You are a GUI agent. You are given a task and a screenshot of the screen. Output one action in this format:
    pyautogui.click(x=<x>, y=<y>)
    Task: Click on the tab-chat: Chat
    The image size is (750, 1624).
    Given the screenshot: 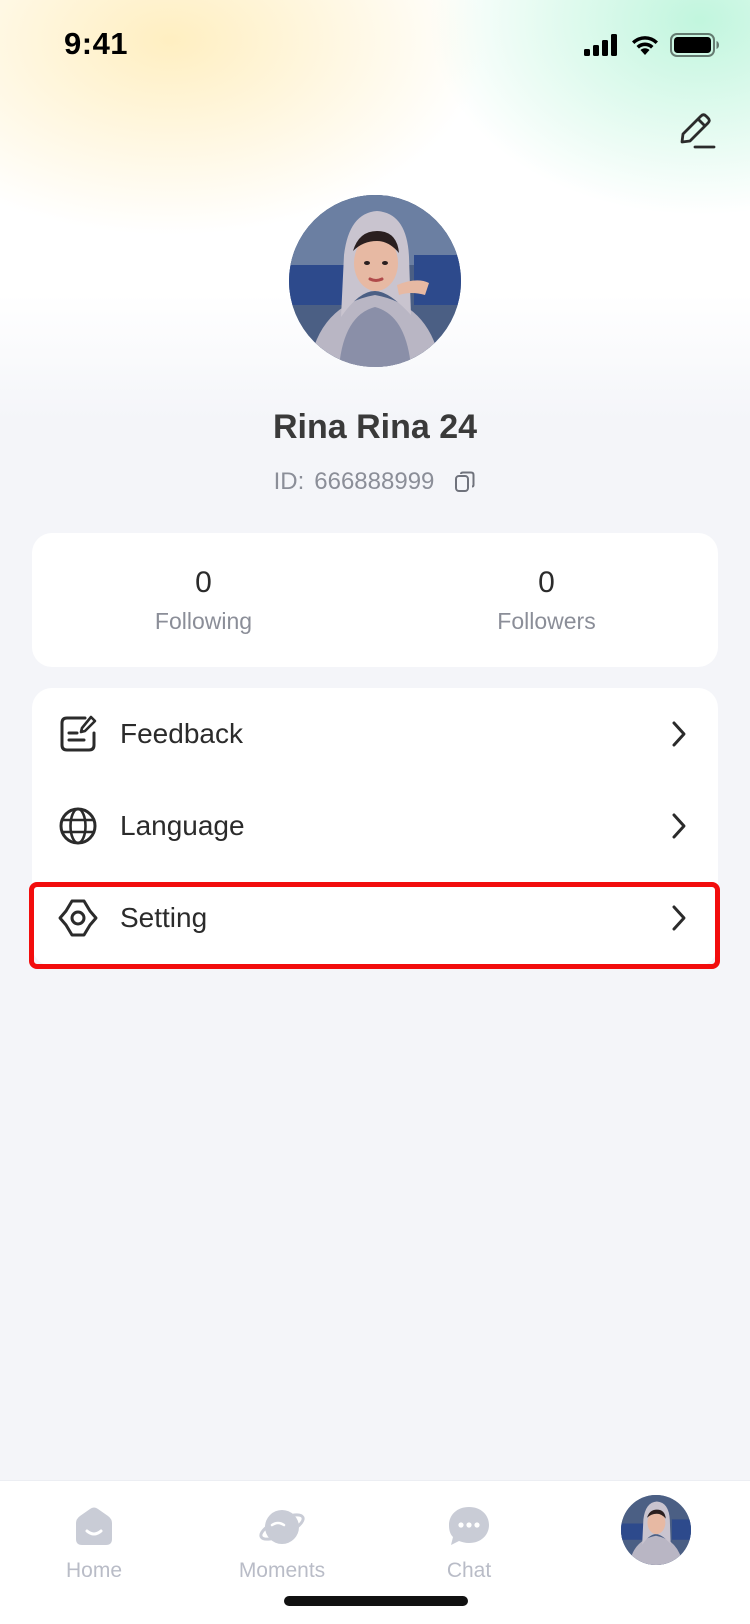 What is the action you would take?
    pyautogui.click(x=469, y=1539)
    